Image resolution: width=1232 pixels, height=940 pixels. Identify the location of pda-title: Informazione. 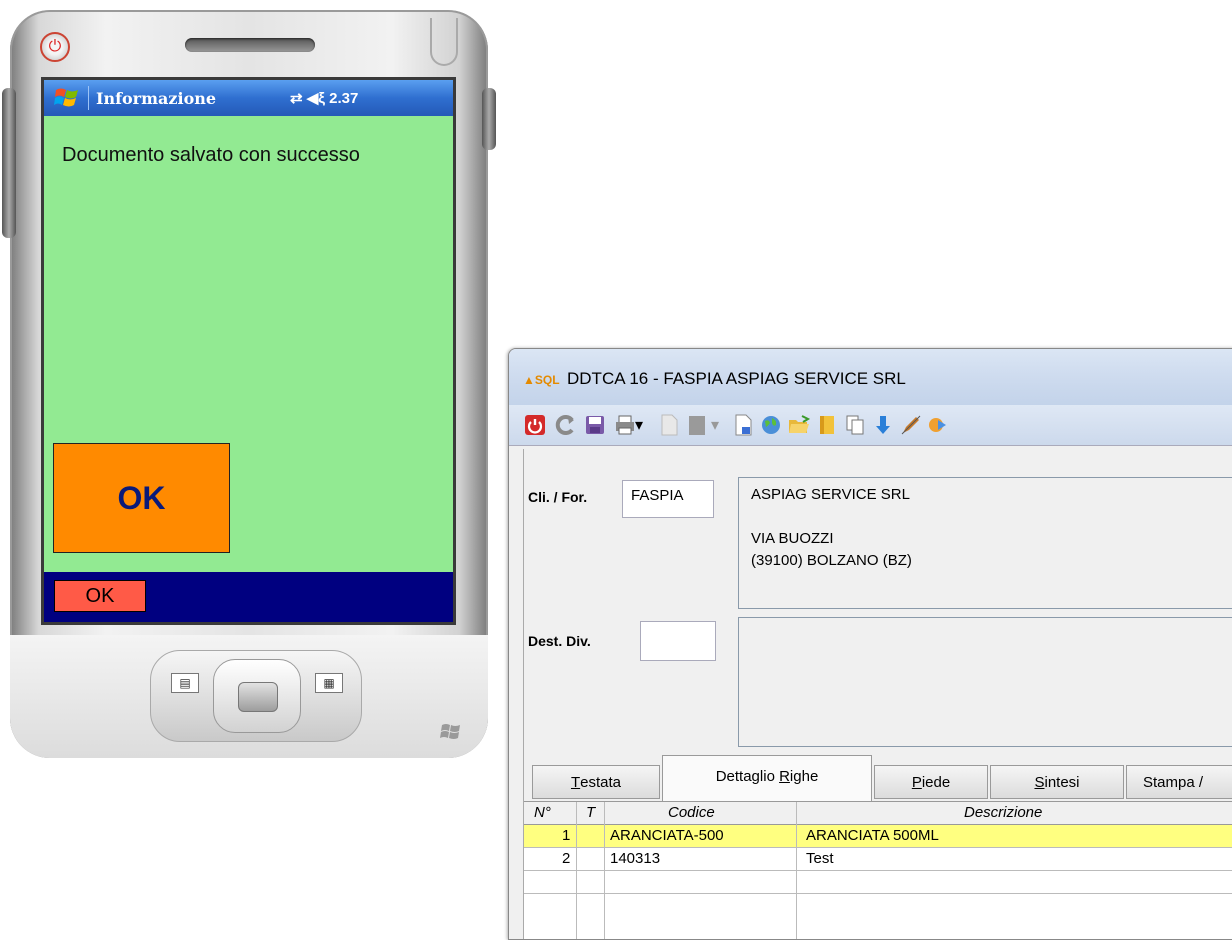
(156, 98).